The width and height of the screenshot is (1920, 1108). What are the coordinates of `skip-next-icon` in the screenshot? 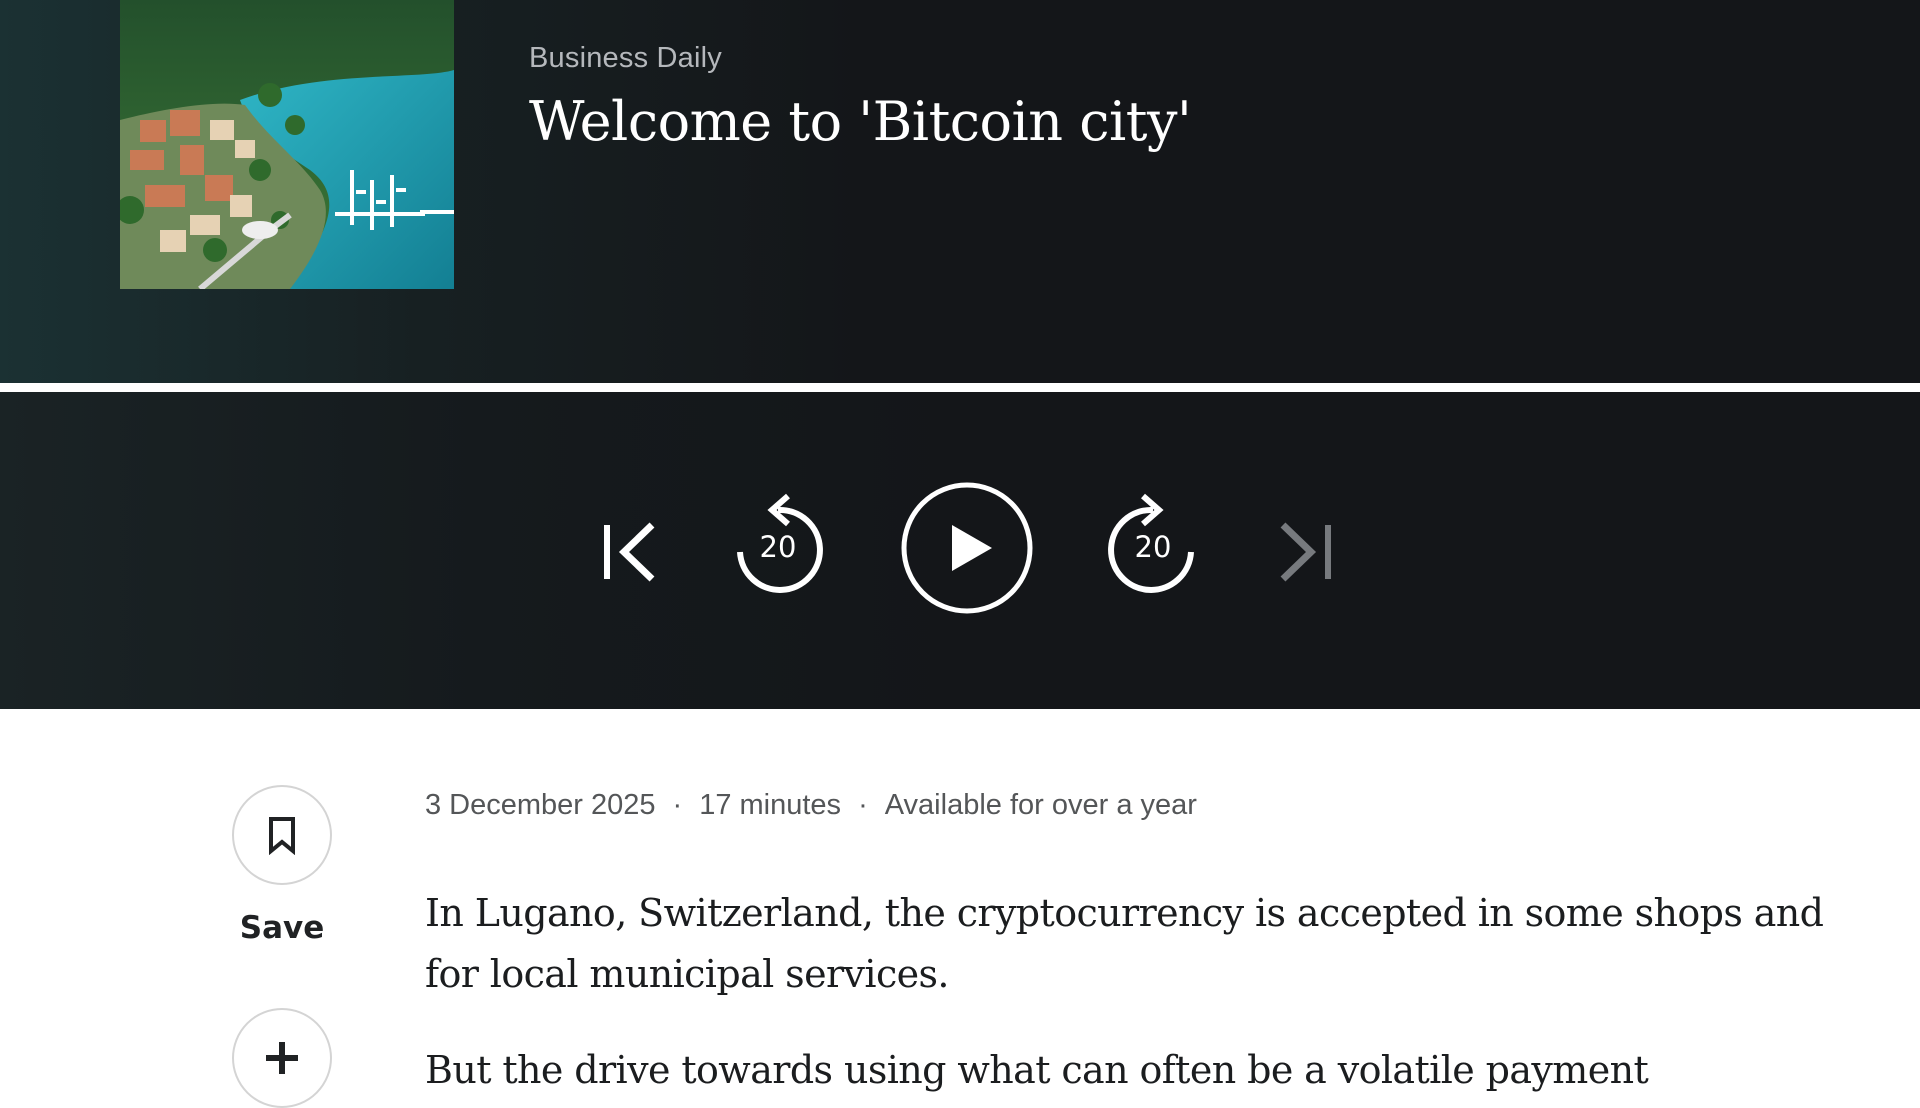 It's located at (1305, 552).